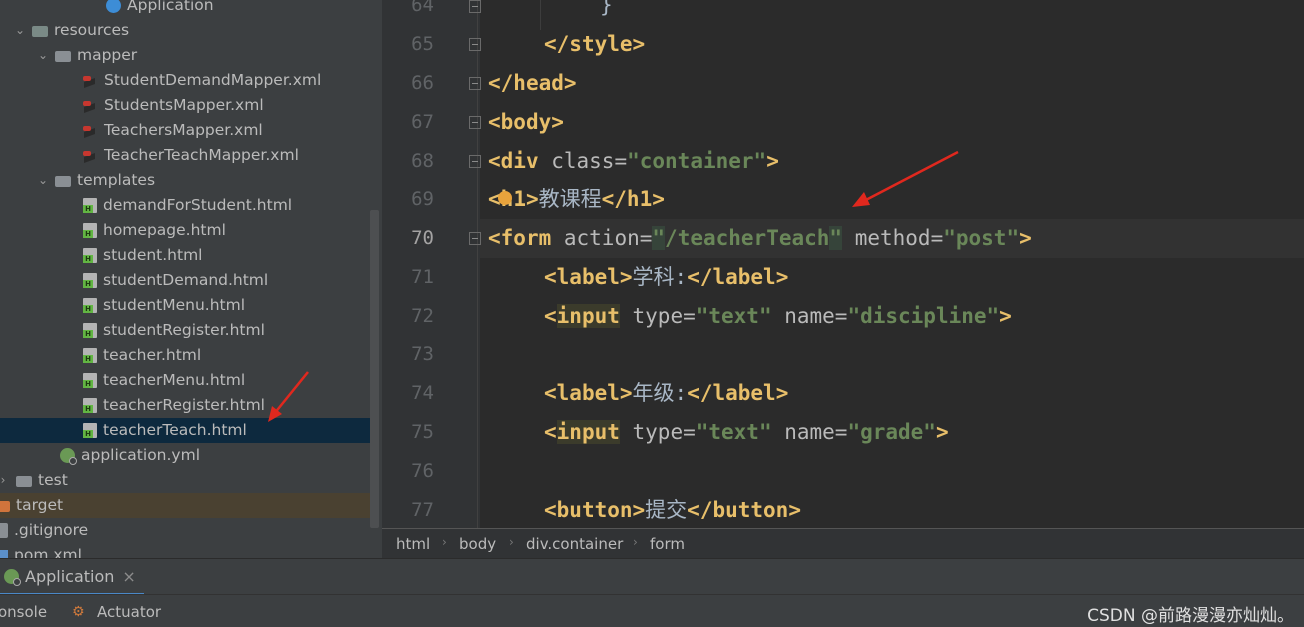 The image size is (1304, 627). Describe the element at coordinates (374, 369) in the screenshot. I see `tree-scrollbar` at that location.